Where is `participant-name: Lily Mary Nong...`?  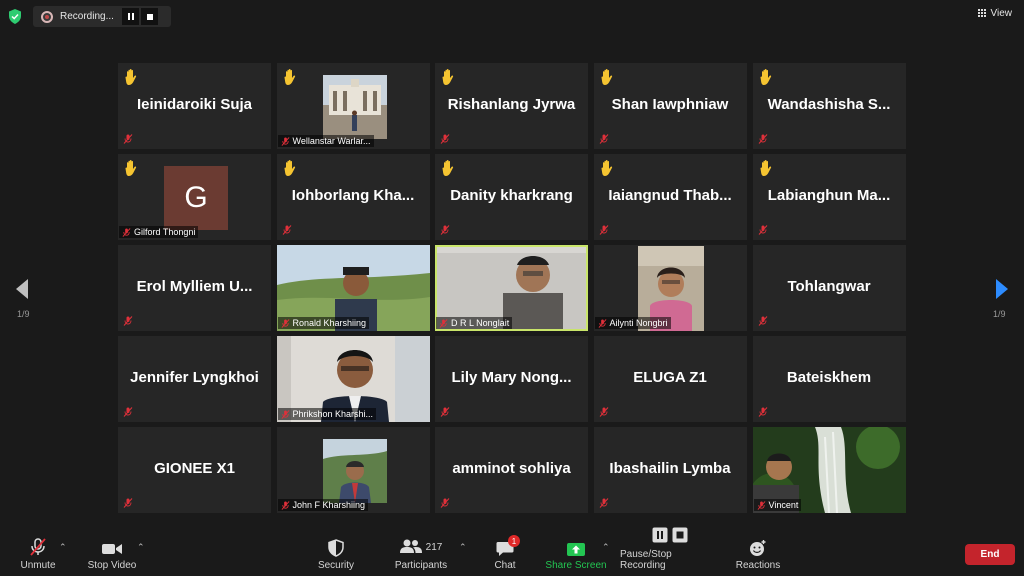 participant-name: Lily Mary Nong... is located at coordinates (511, 377).